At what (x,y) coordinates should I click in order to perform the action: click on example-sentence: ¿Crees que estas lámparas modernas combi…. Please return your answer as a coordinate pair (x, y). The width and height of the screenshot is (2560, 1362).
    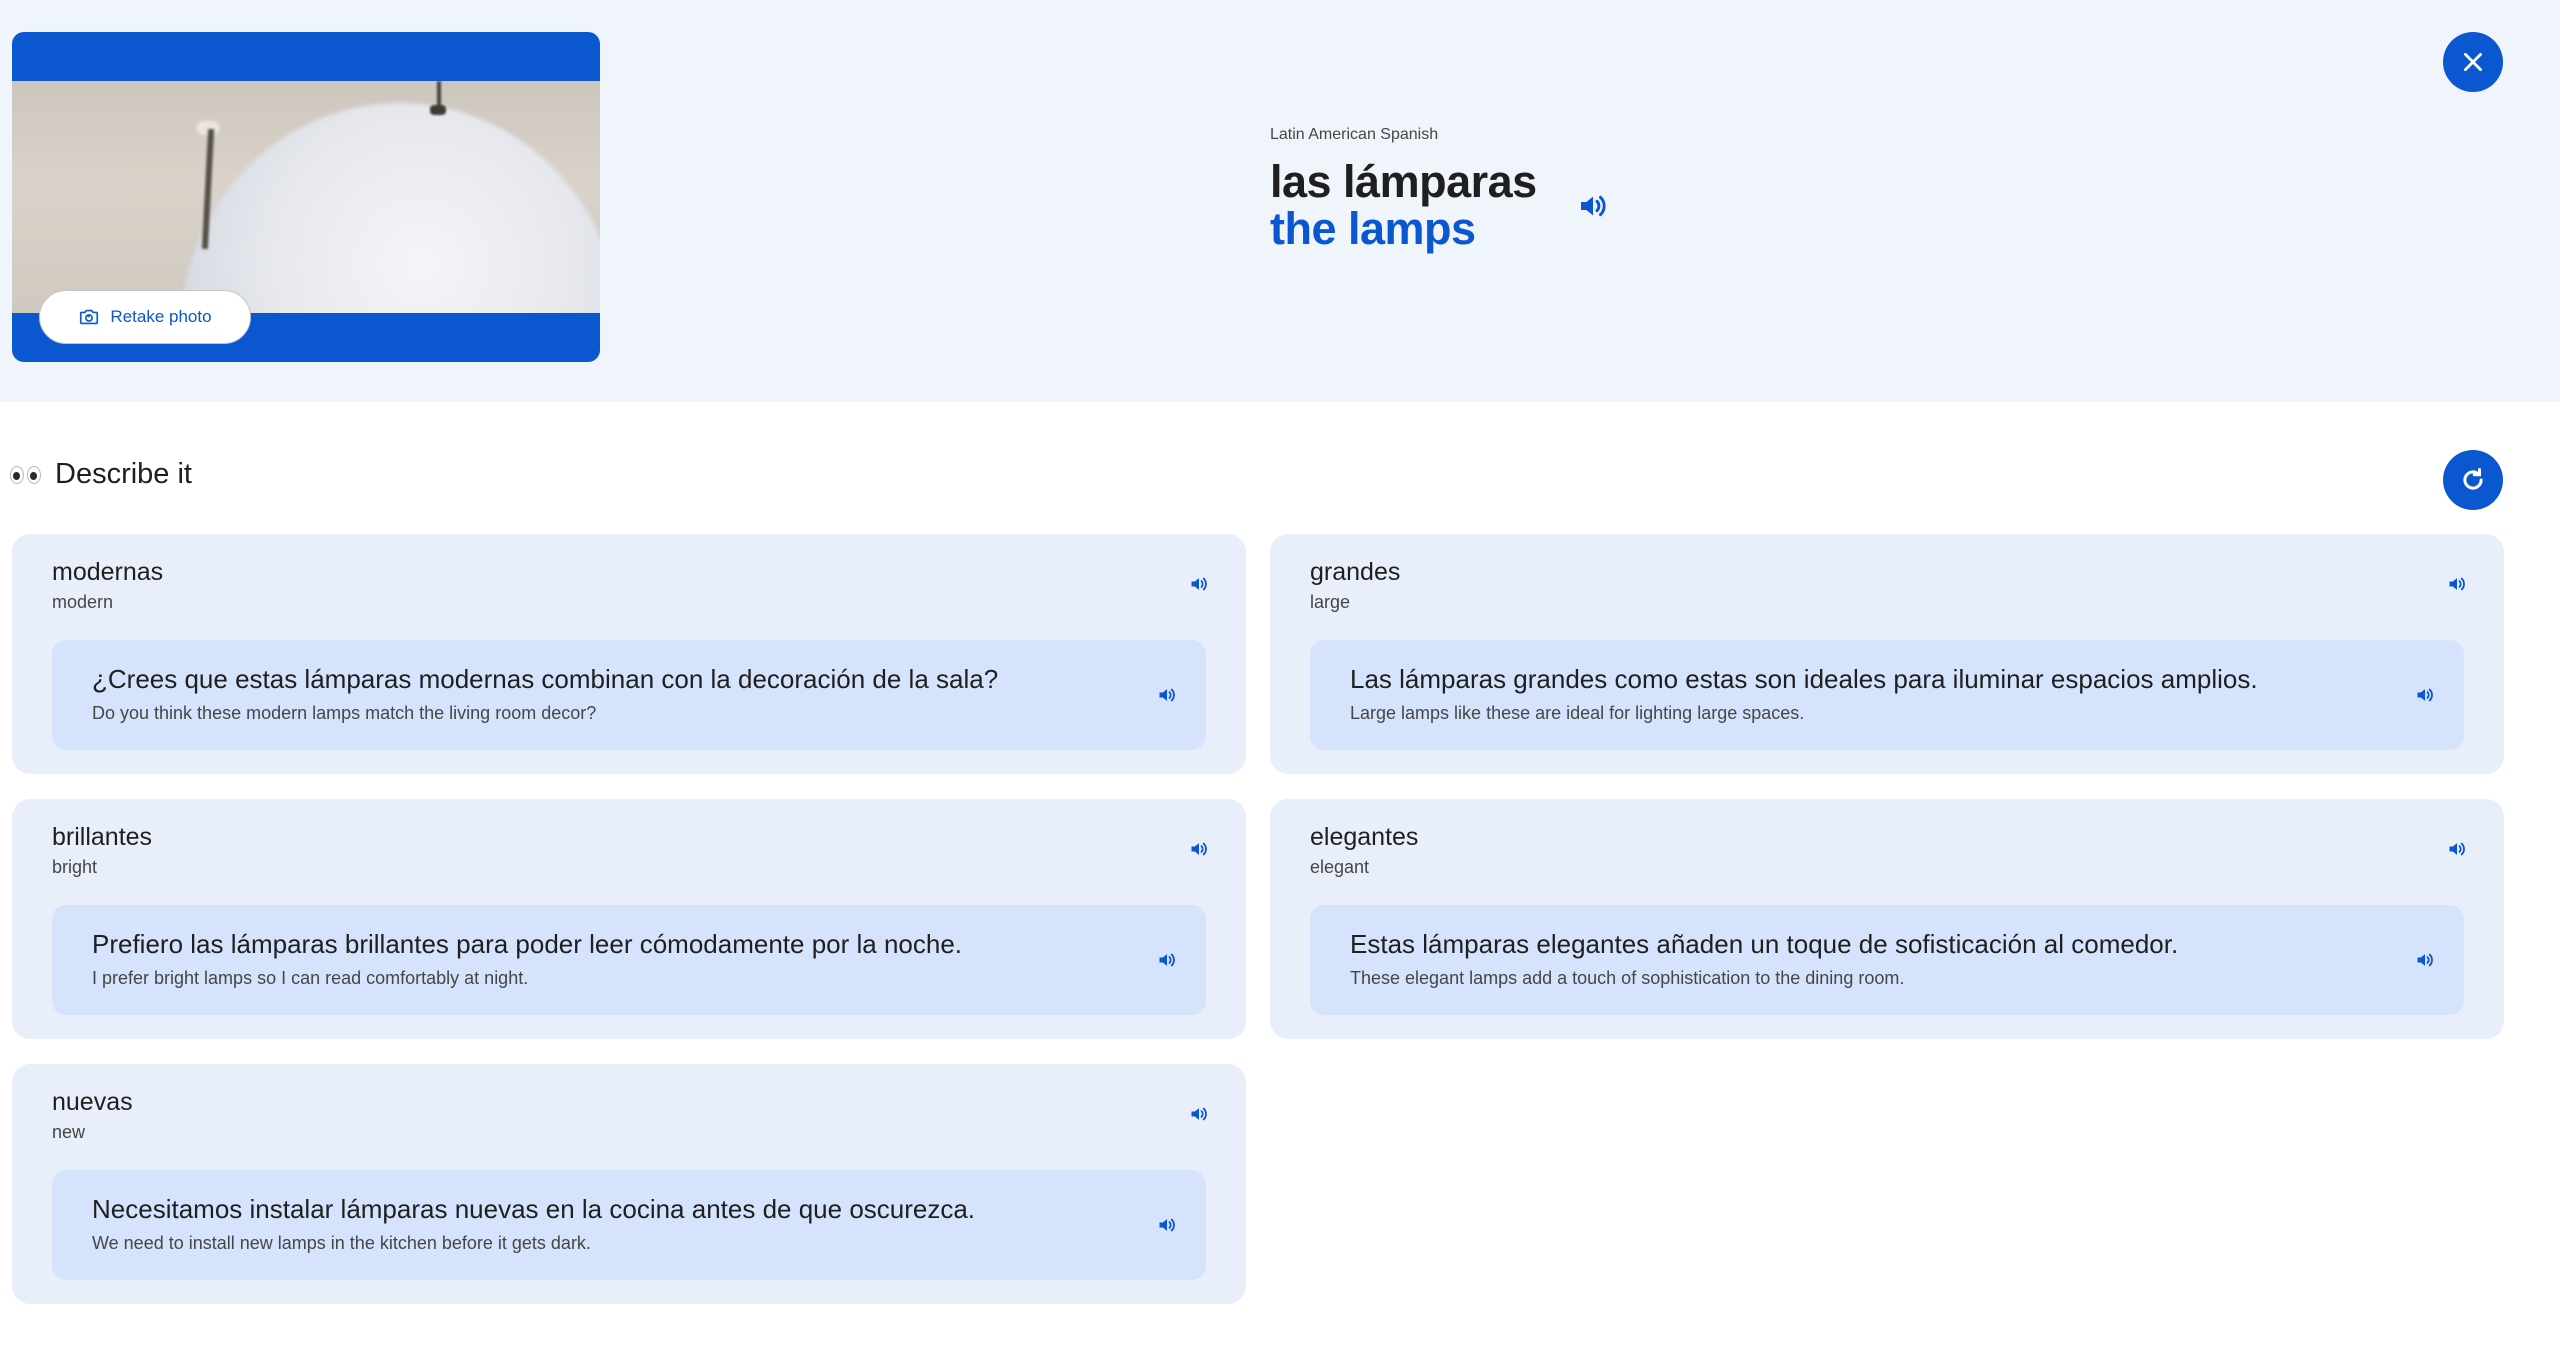
    Looking at the image, I should click on (629, 695).